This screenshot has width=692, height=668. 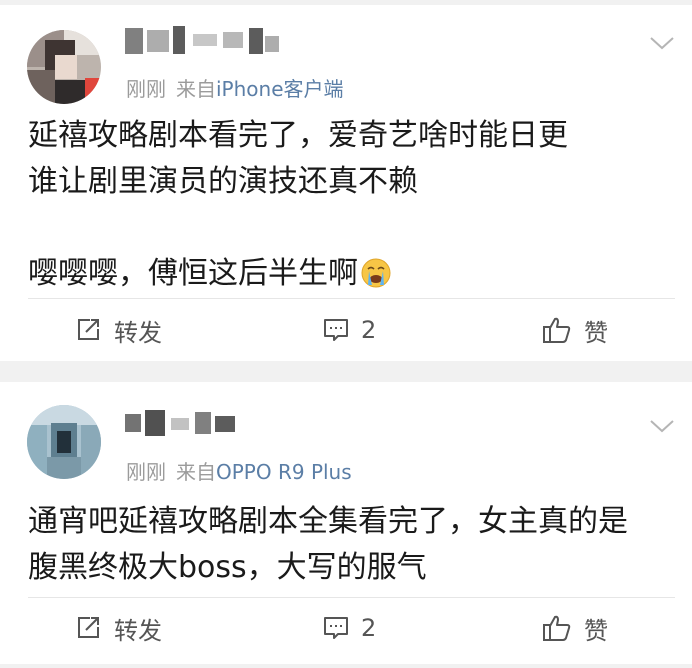 I want to click on post-content: 通宵吧延禧攻略剧本全集看完了，女主真的是 腹黑终极大boss，大写的服气, so click(x=353, y=545).